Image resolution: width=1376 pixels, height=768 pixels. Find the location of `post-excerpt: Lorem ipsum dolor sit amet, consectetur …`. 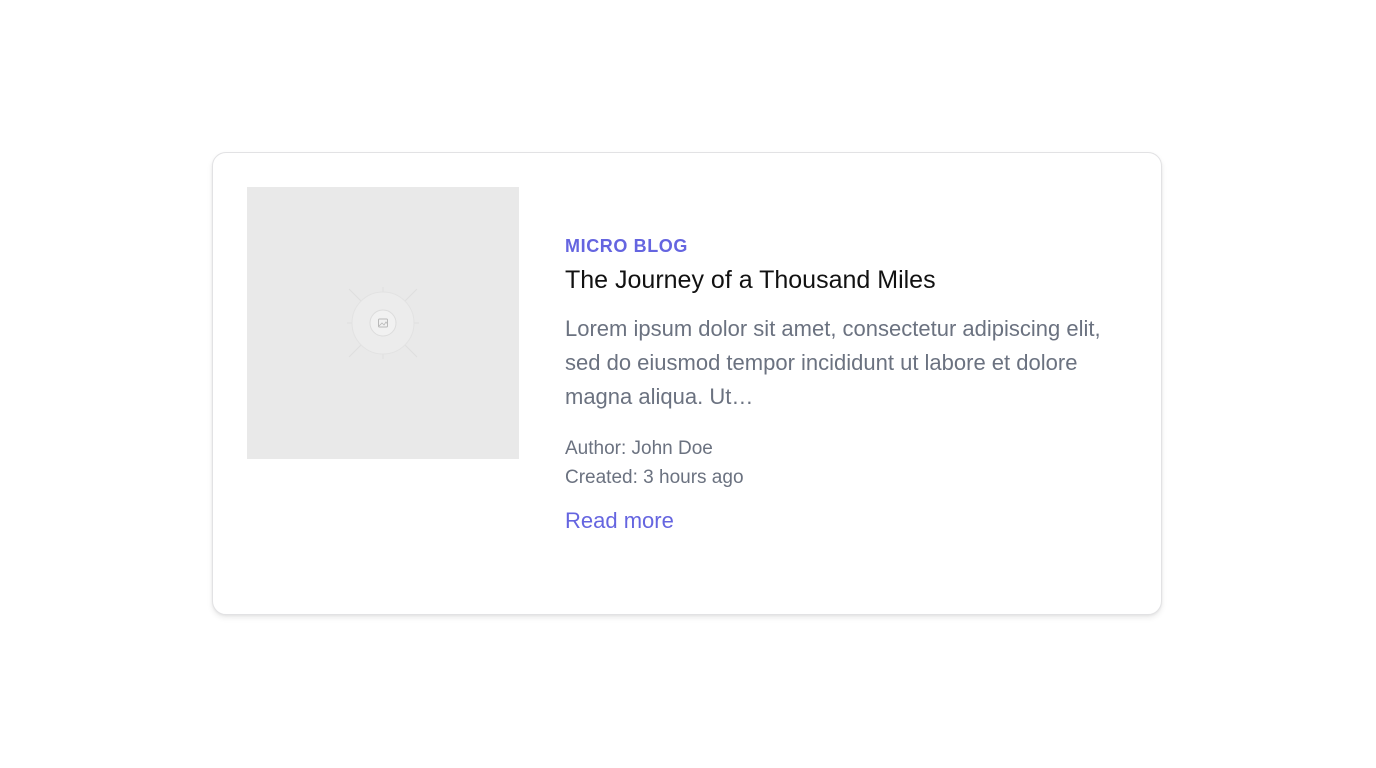

post-excerpt: Lorem ipsum dolor sit amet, consectetur … is located at coordinates (833, 362).